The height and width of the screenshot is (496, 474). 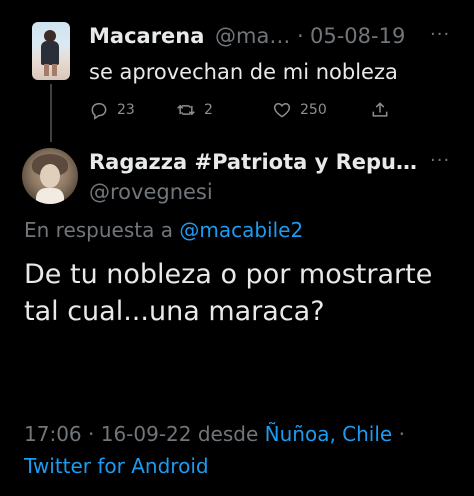 What do you see at coordinates (112, 110) in the screenshot?
I see `reply-button: 23` at bounding box center [112, 110].